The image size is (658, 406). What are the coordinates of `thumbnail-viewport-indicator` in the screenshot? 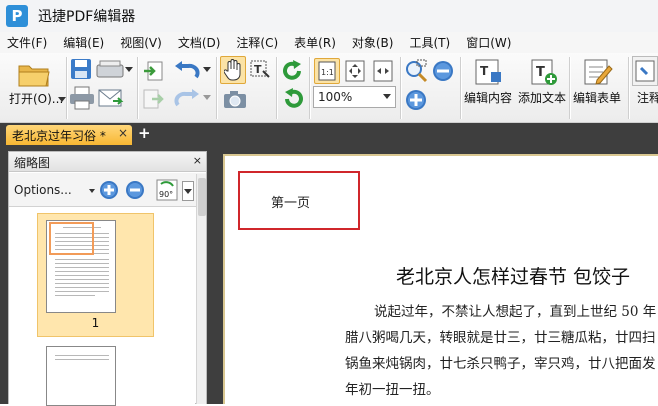 It's located at (71, 238).